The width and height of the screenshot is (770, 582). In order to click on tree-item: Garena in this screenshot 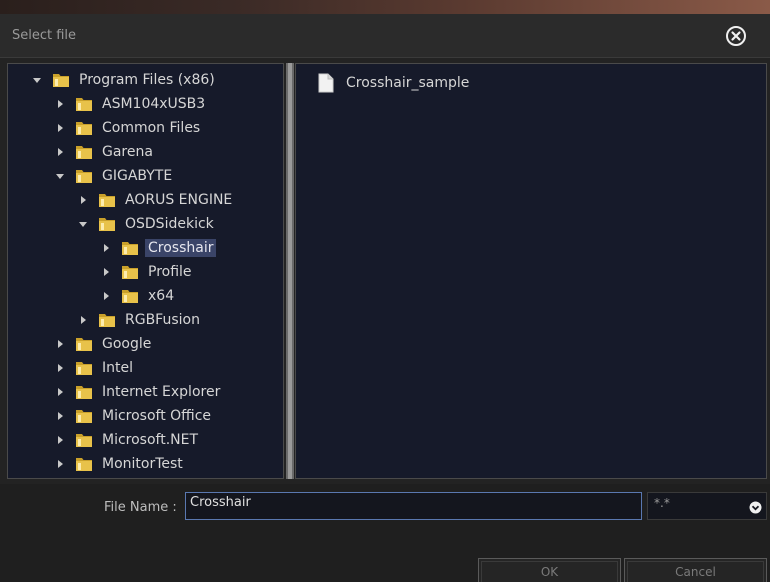, I will do `click(105, 152)`.